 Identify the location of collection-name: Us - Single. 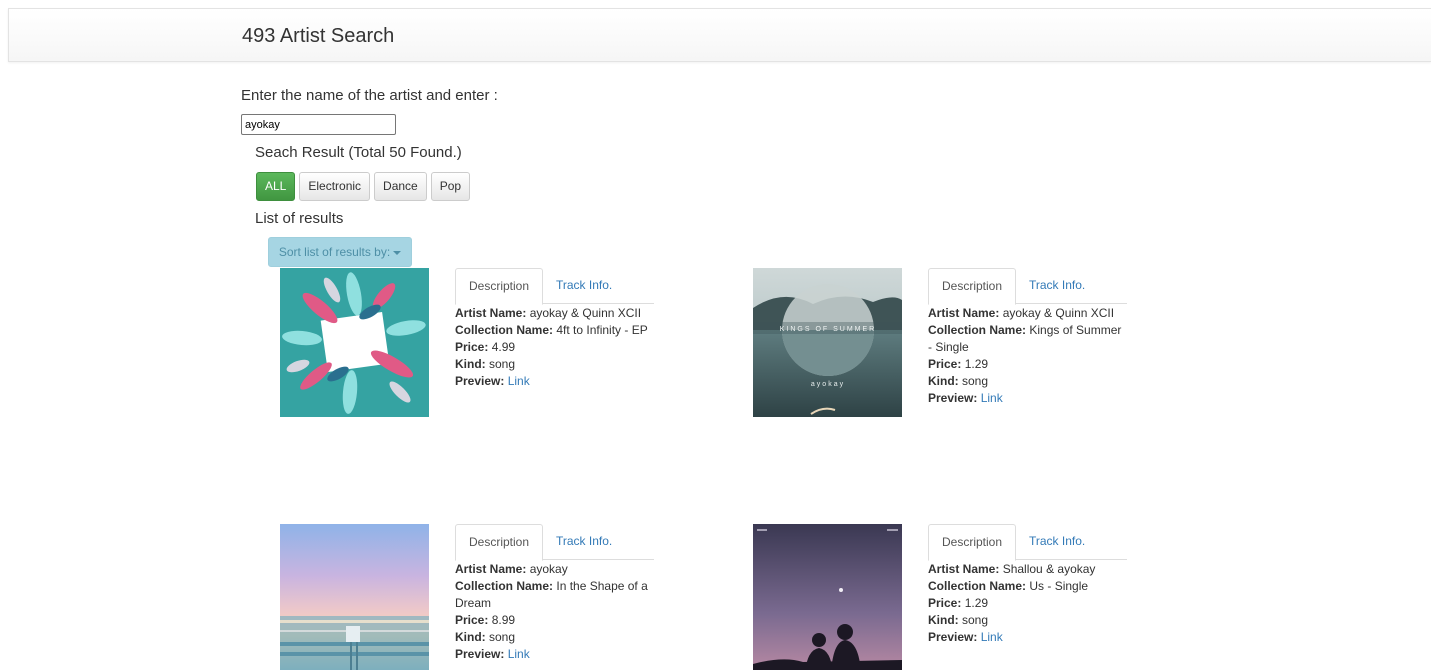
(1059, 586).